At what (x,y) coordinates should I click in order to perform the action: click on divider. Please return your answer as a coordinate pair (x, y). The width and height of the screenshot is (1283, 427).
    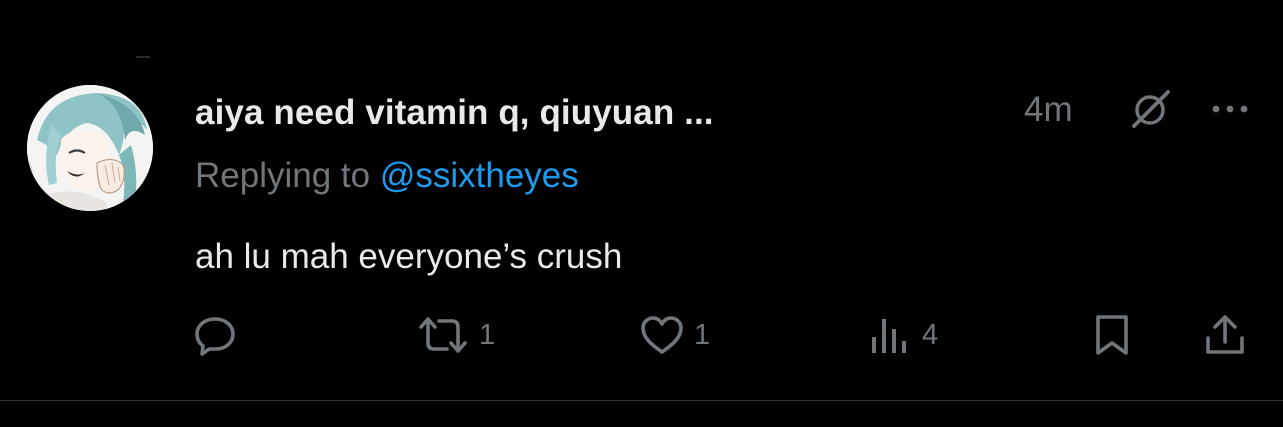
    Looking at the image, I should click on (641, 400).